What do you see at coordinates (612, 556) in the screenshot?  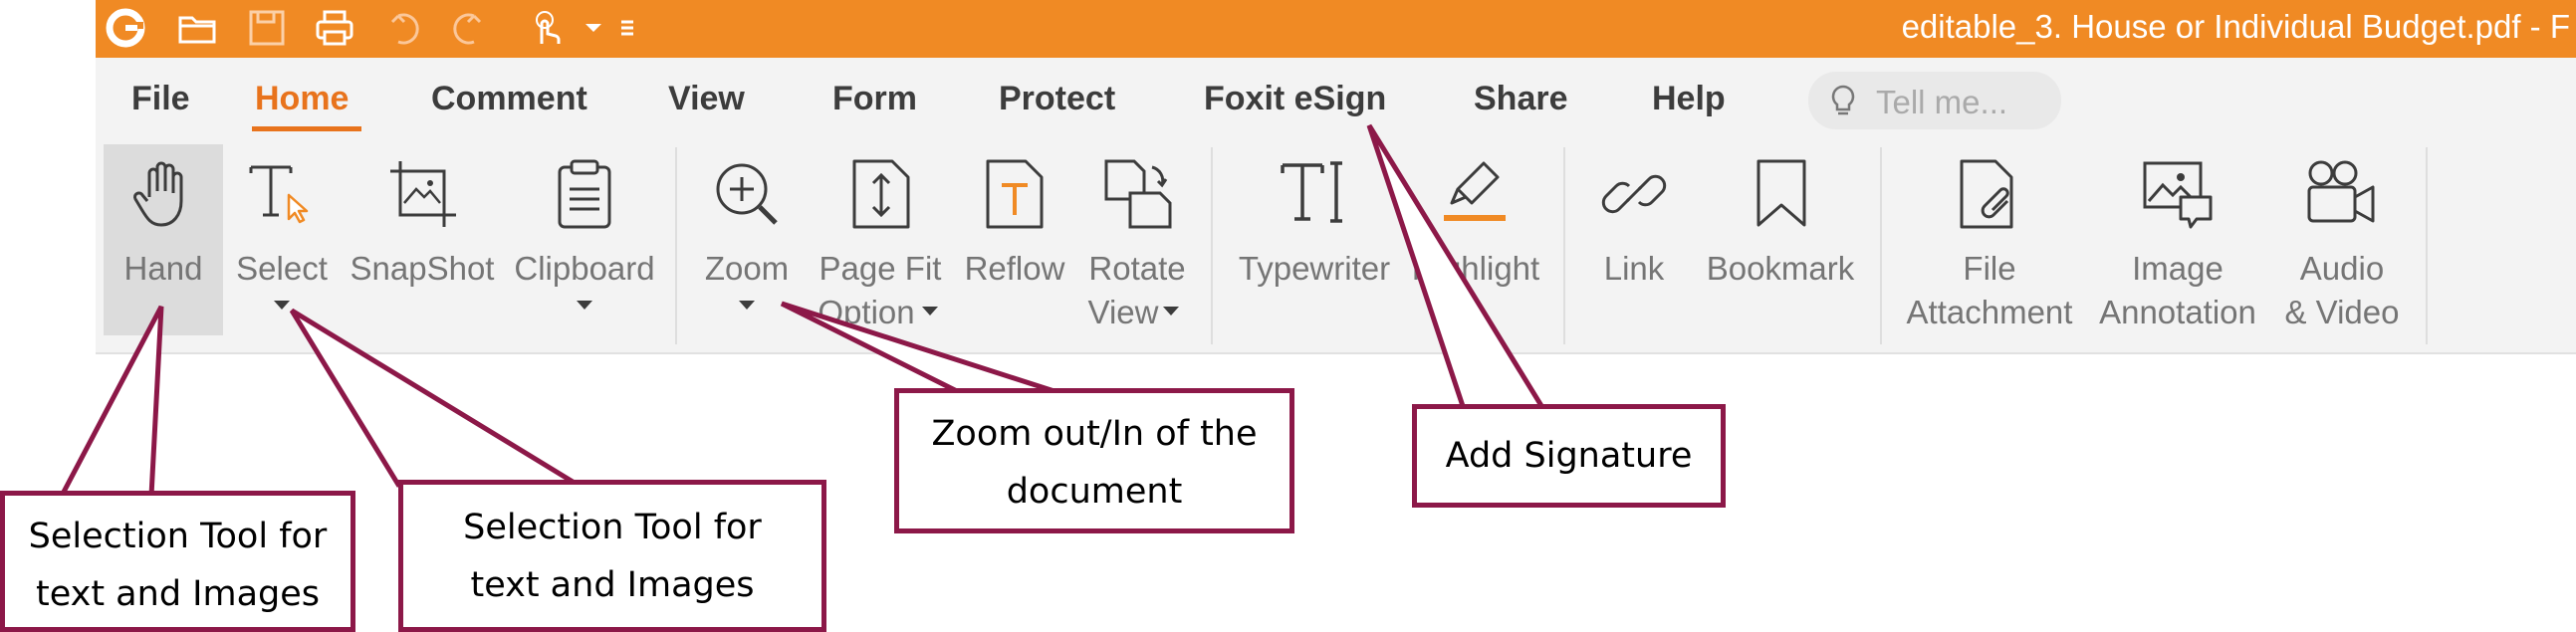 I see `select-callout-box: Selection Tool for text and Images` at bounding box center [612, 556].